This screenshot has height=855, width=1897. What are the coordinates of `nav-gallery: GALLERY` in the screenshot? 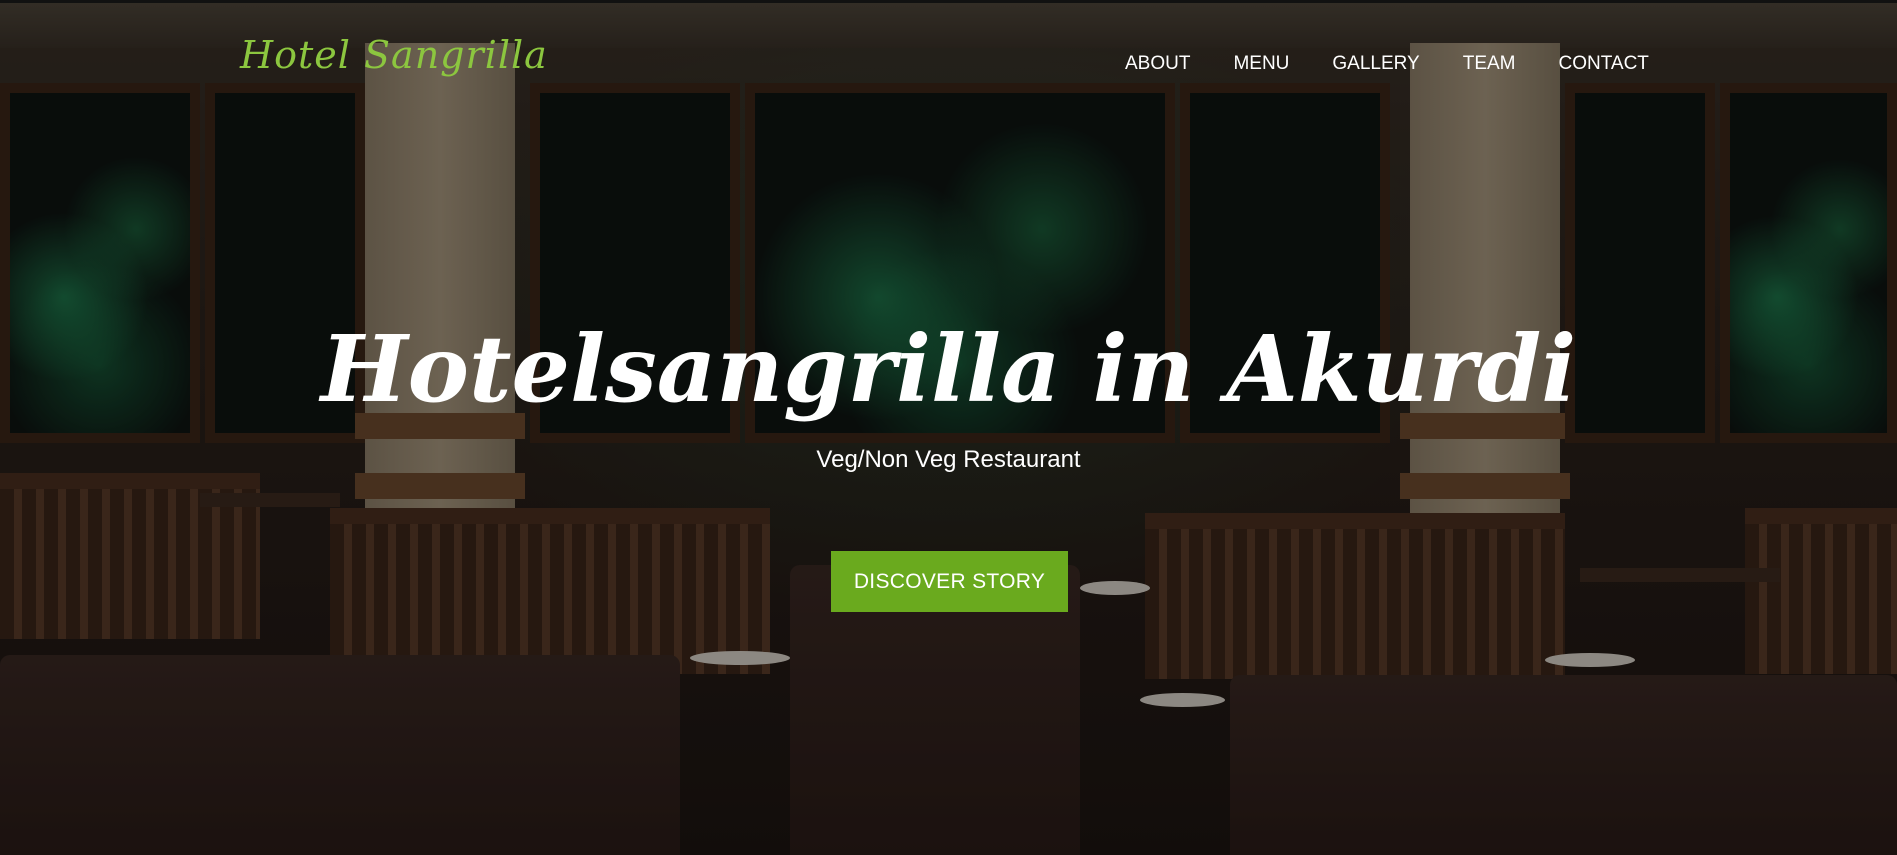 It's located at (1375, 64).